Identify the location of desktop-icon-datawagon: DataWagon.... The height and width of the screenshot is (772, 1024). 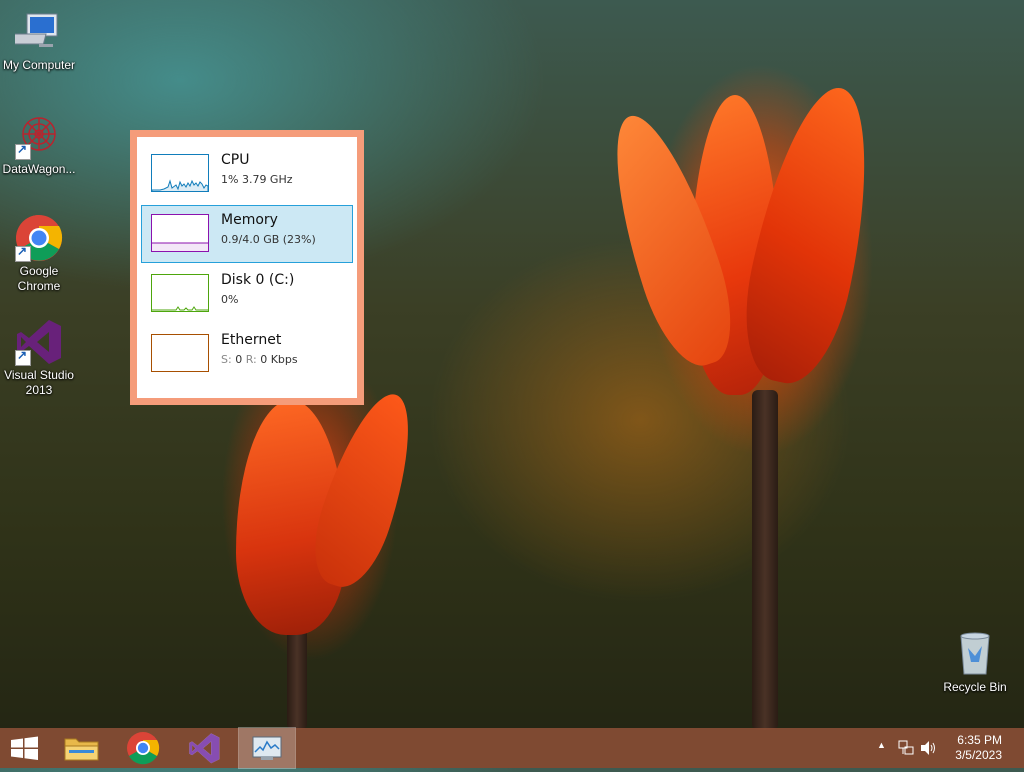
(39, 144).